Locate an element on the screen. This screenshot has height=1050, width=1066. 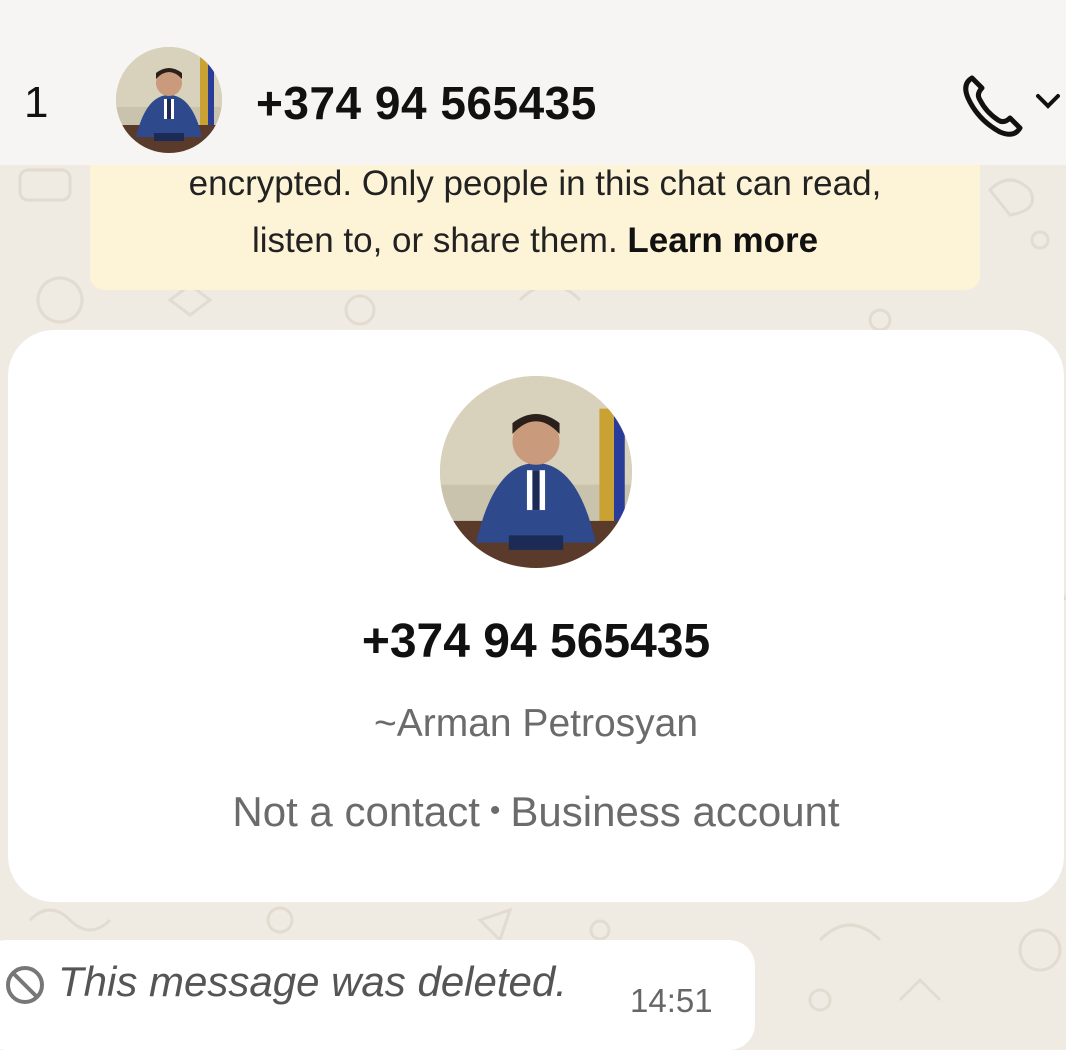
not-a-contact-label: Not a contact is located at coordinates (356, 811).